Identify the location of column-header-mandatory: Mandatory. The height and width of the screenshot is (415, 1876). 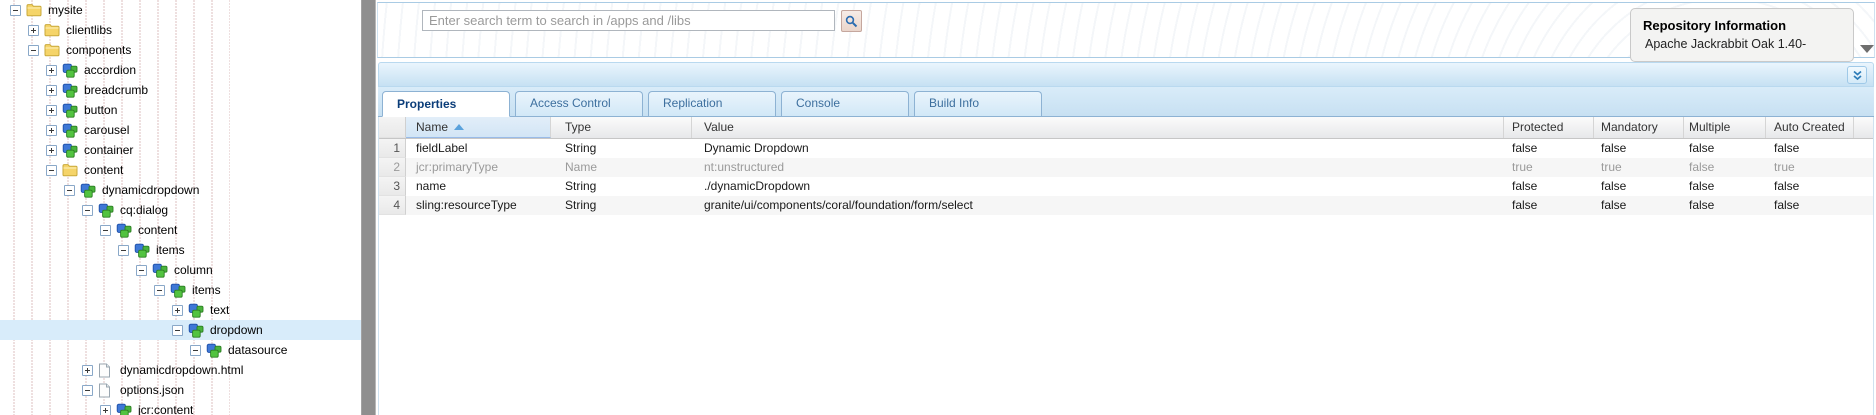
(1639, 127).